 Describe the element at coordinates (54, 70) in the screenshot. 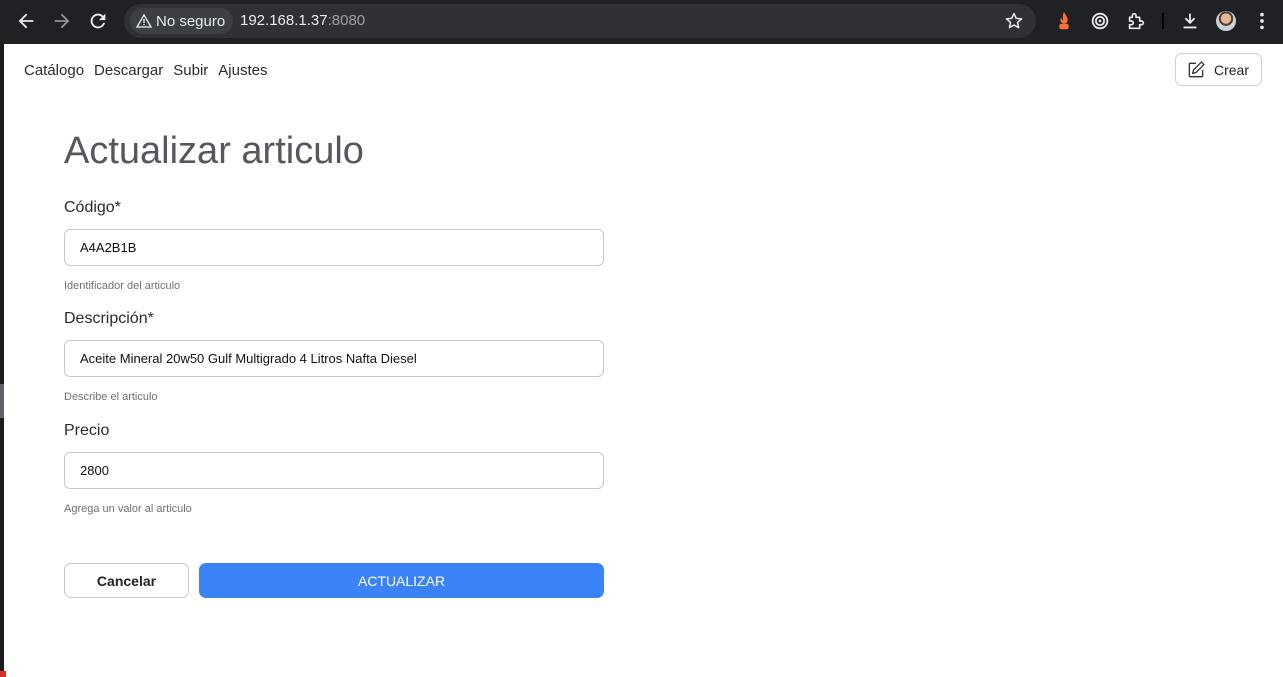

I see `nav-item-catalogo: Catálogo` at that location.